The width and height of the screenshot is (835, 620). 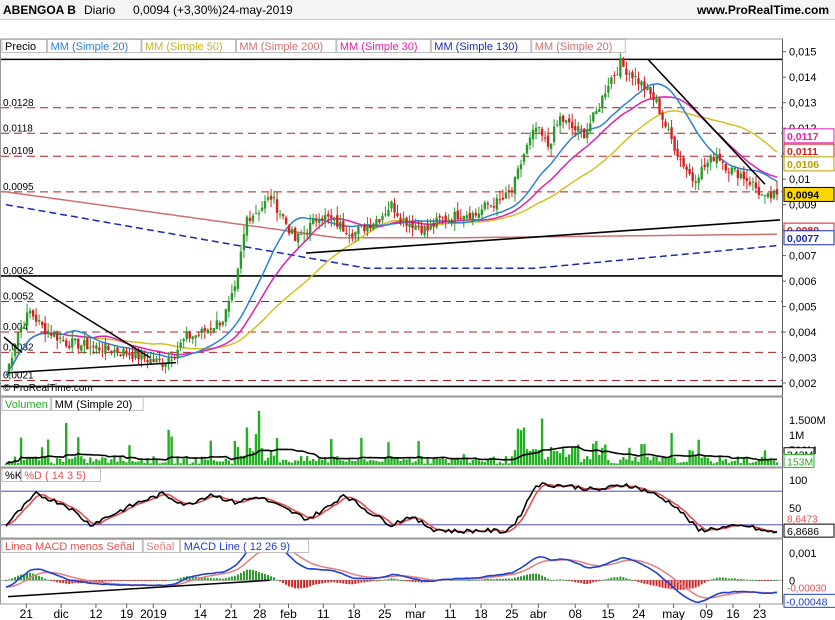 I want to click on price-axis-label: 0,005, so click(x=803, y=308).